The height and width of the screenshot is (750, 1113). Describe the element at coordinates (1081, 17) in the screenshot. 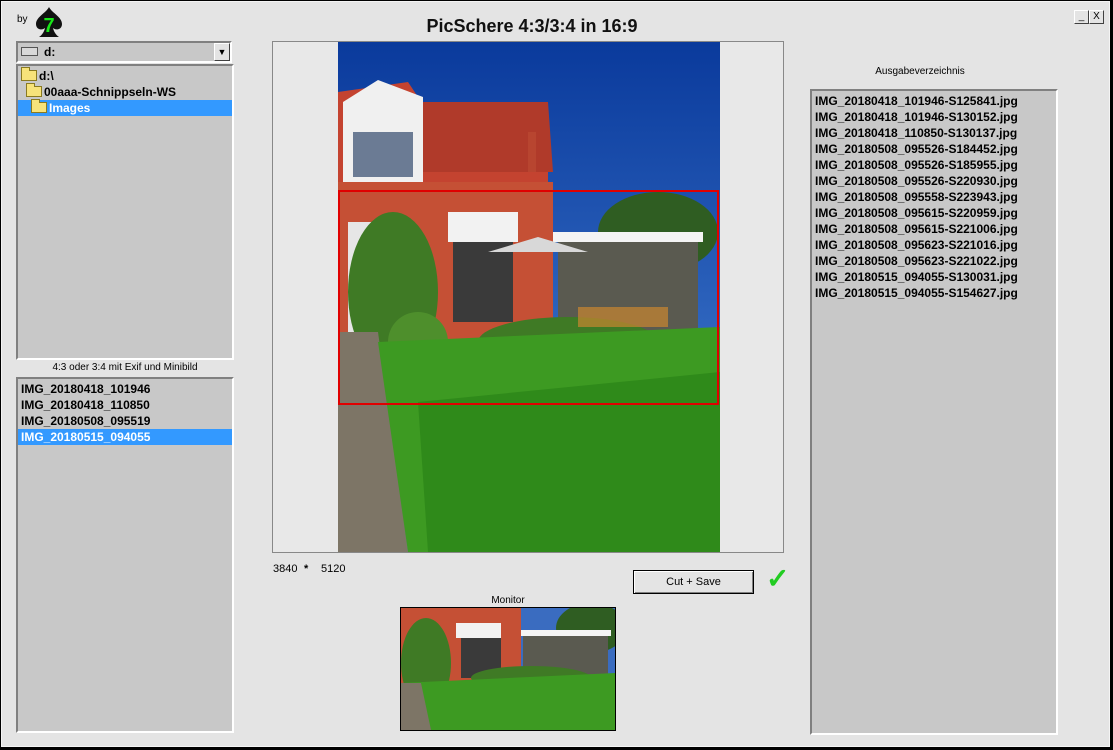

I see `minimize-button: _` at that location.